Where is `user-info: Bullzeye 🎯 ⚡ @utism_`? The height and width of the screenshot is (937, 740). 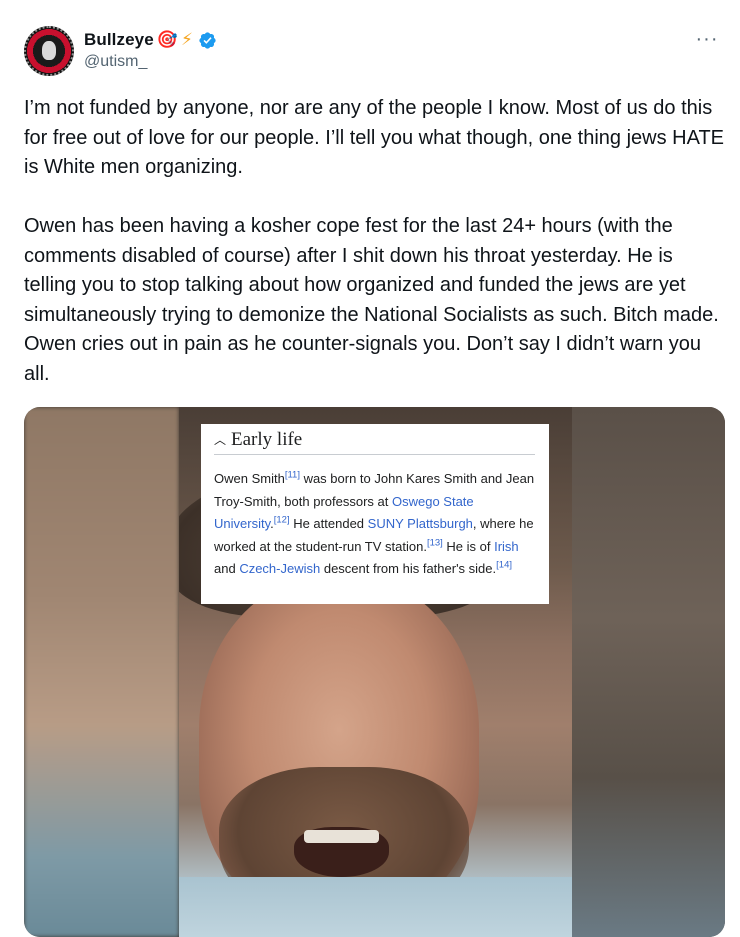
user-info: Bullzeye 🎯 ⚡ @utism_ is located at coordinates (150, 50).